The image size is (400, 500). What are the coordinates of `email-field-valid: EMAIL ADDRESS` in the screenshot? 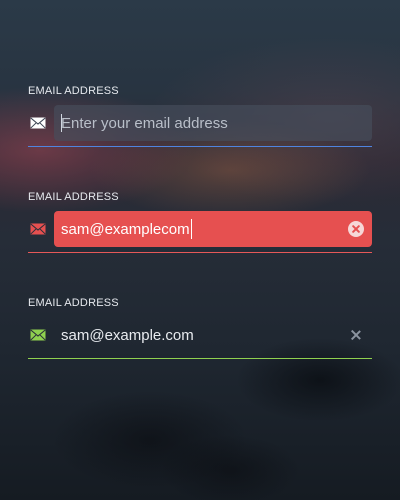 It's located at (200, 327).